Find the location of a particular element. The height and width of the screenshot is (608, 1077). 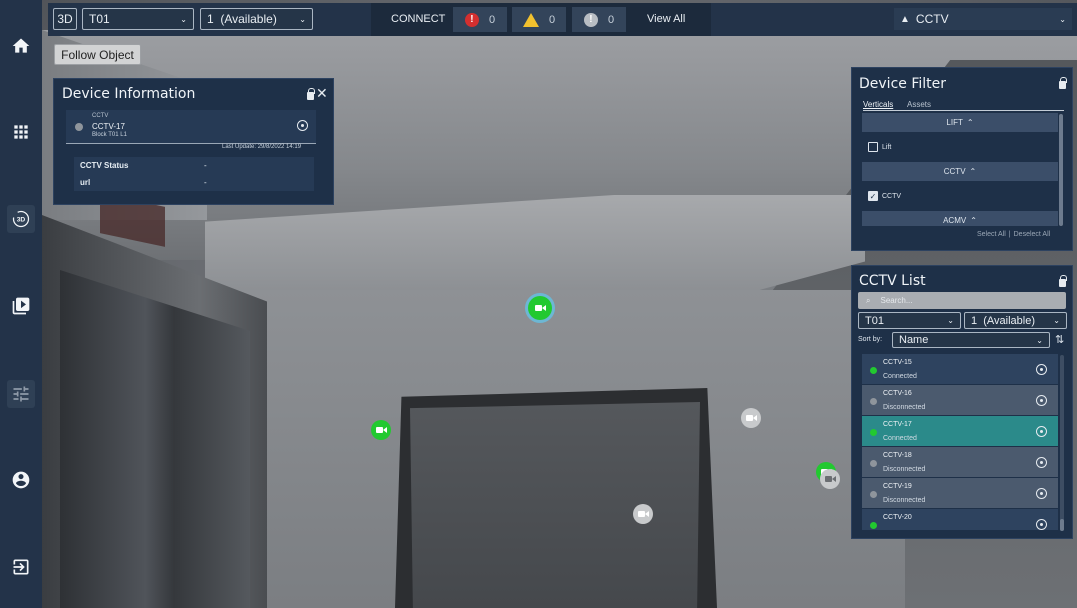

cctv-status: Disconnected is located at coordinates (904, 407).